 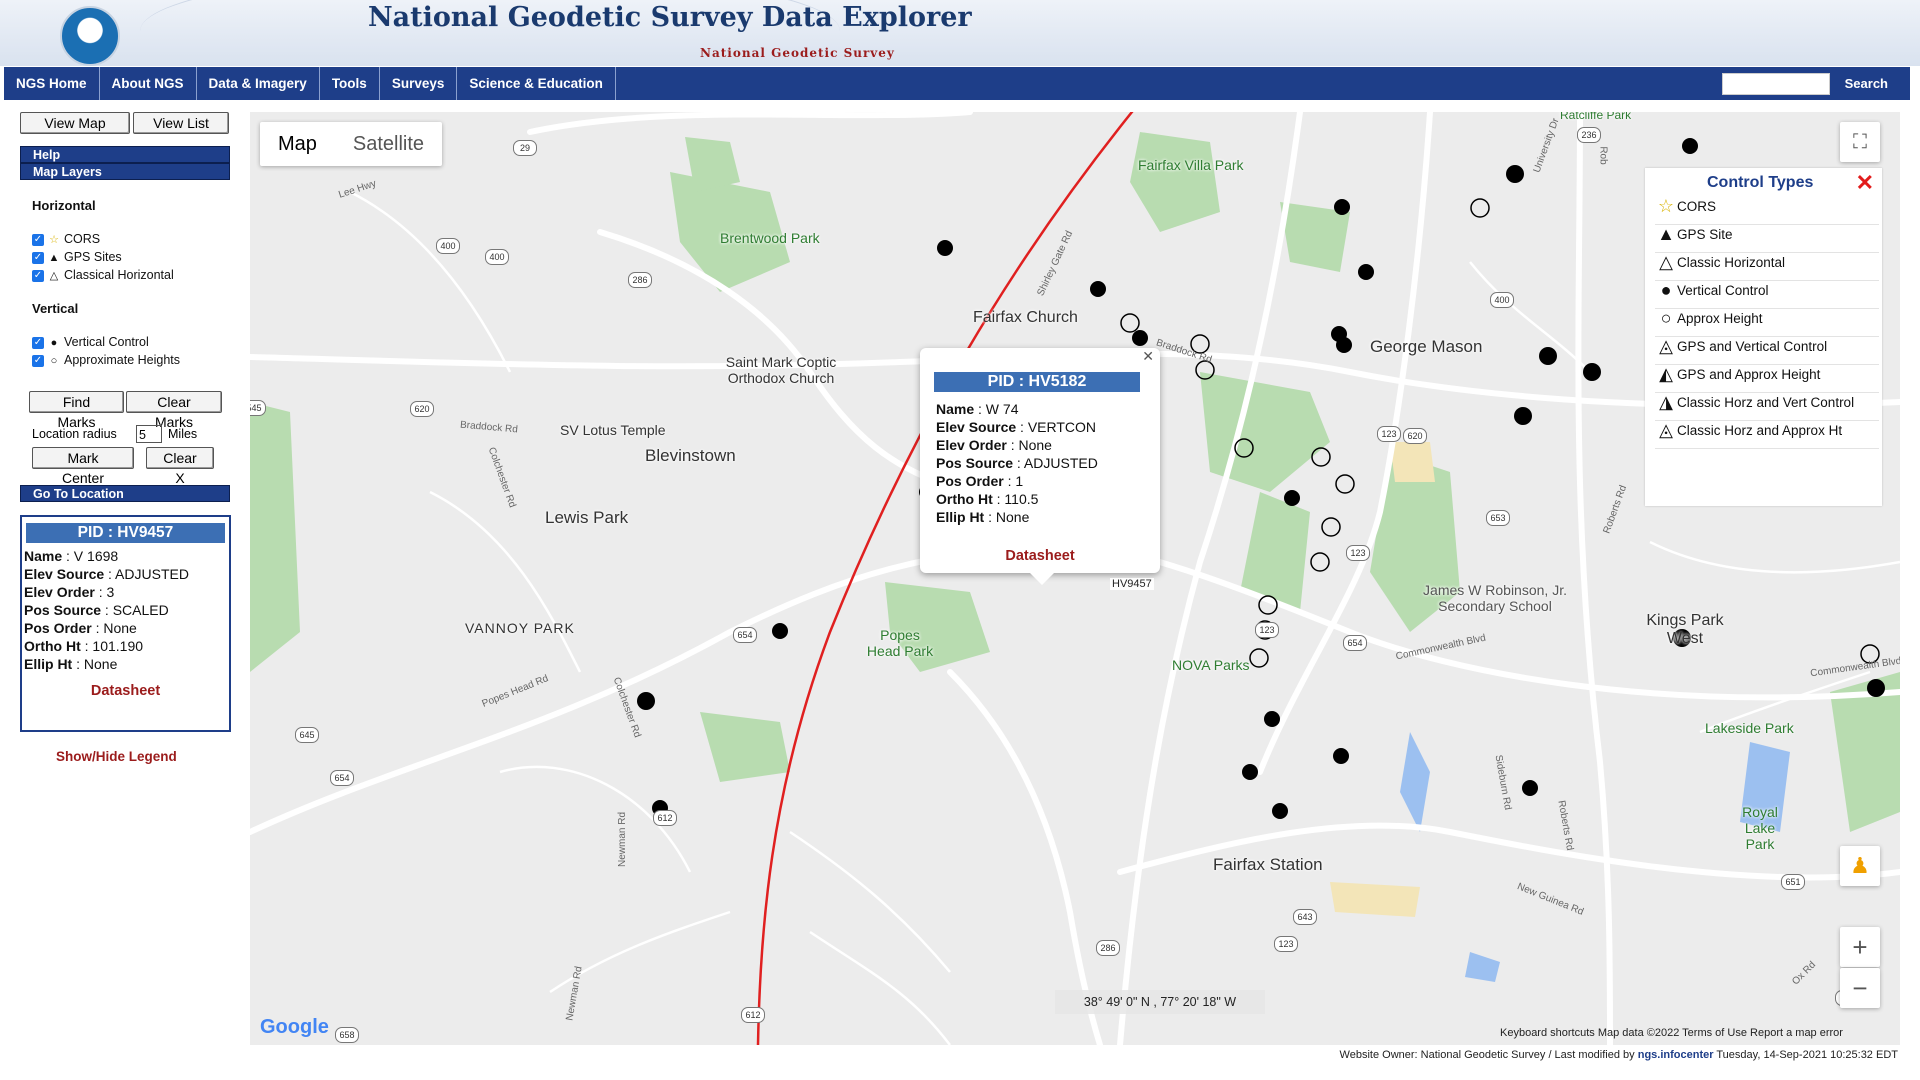 I want to click on zoom-in-button: +, so click(x=1860, y=947).